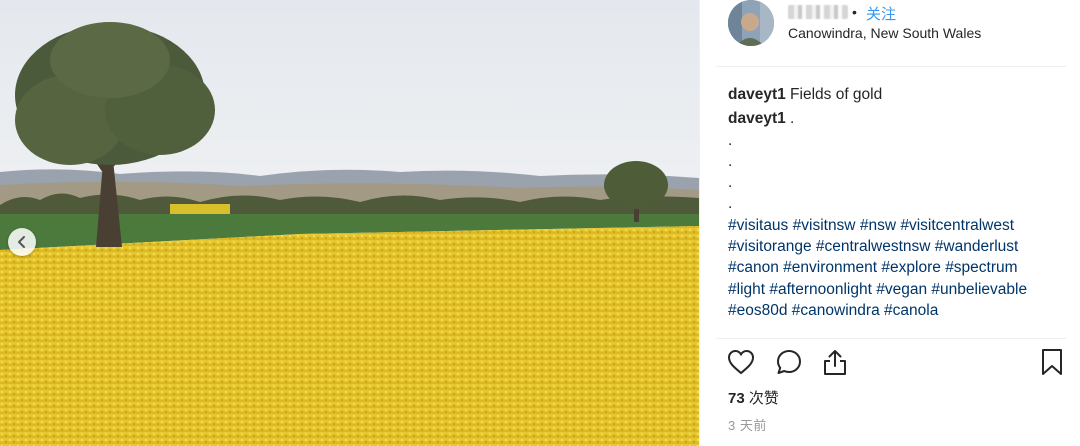 Image resolution: width=1080 pixels, height=446 pixels. Describe the element at coordinates (898, 94) in the screenshot. I see `caption-line: daveyt1 Fields of gold` at that location.